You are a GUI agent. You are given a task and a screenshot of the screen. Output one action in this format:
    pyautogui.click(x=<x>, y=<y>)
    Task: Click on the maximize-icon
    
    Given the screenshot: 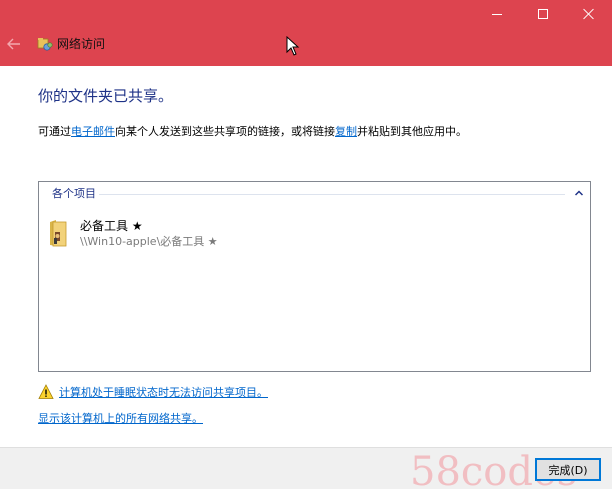 What is the action you would take?
    pyautogui.click(x=543, y=14)
    